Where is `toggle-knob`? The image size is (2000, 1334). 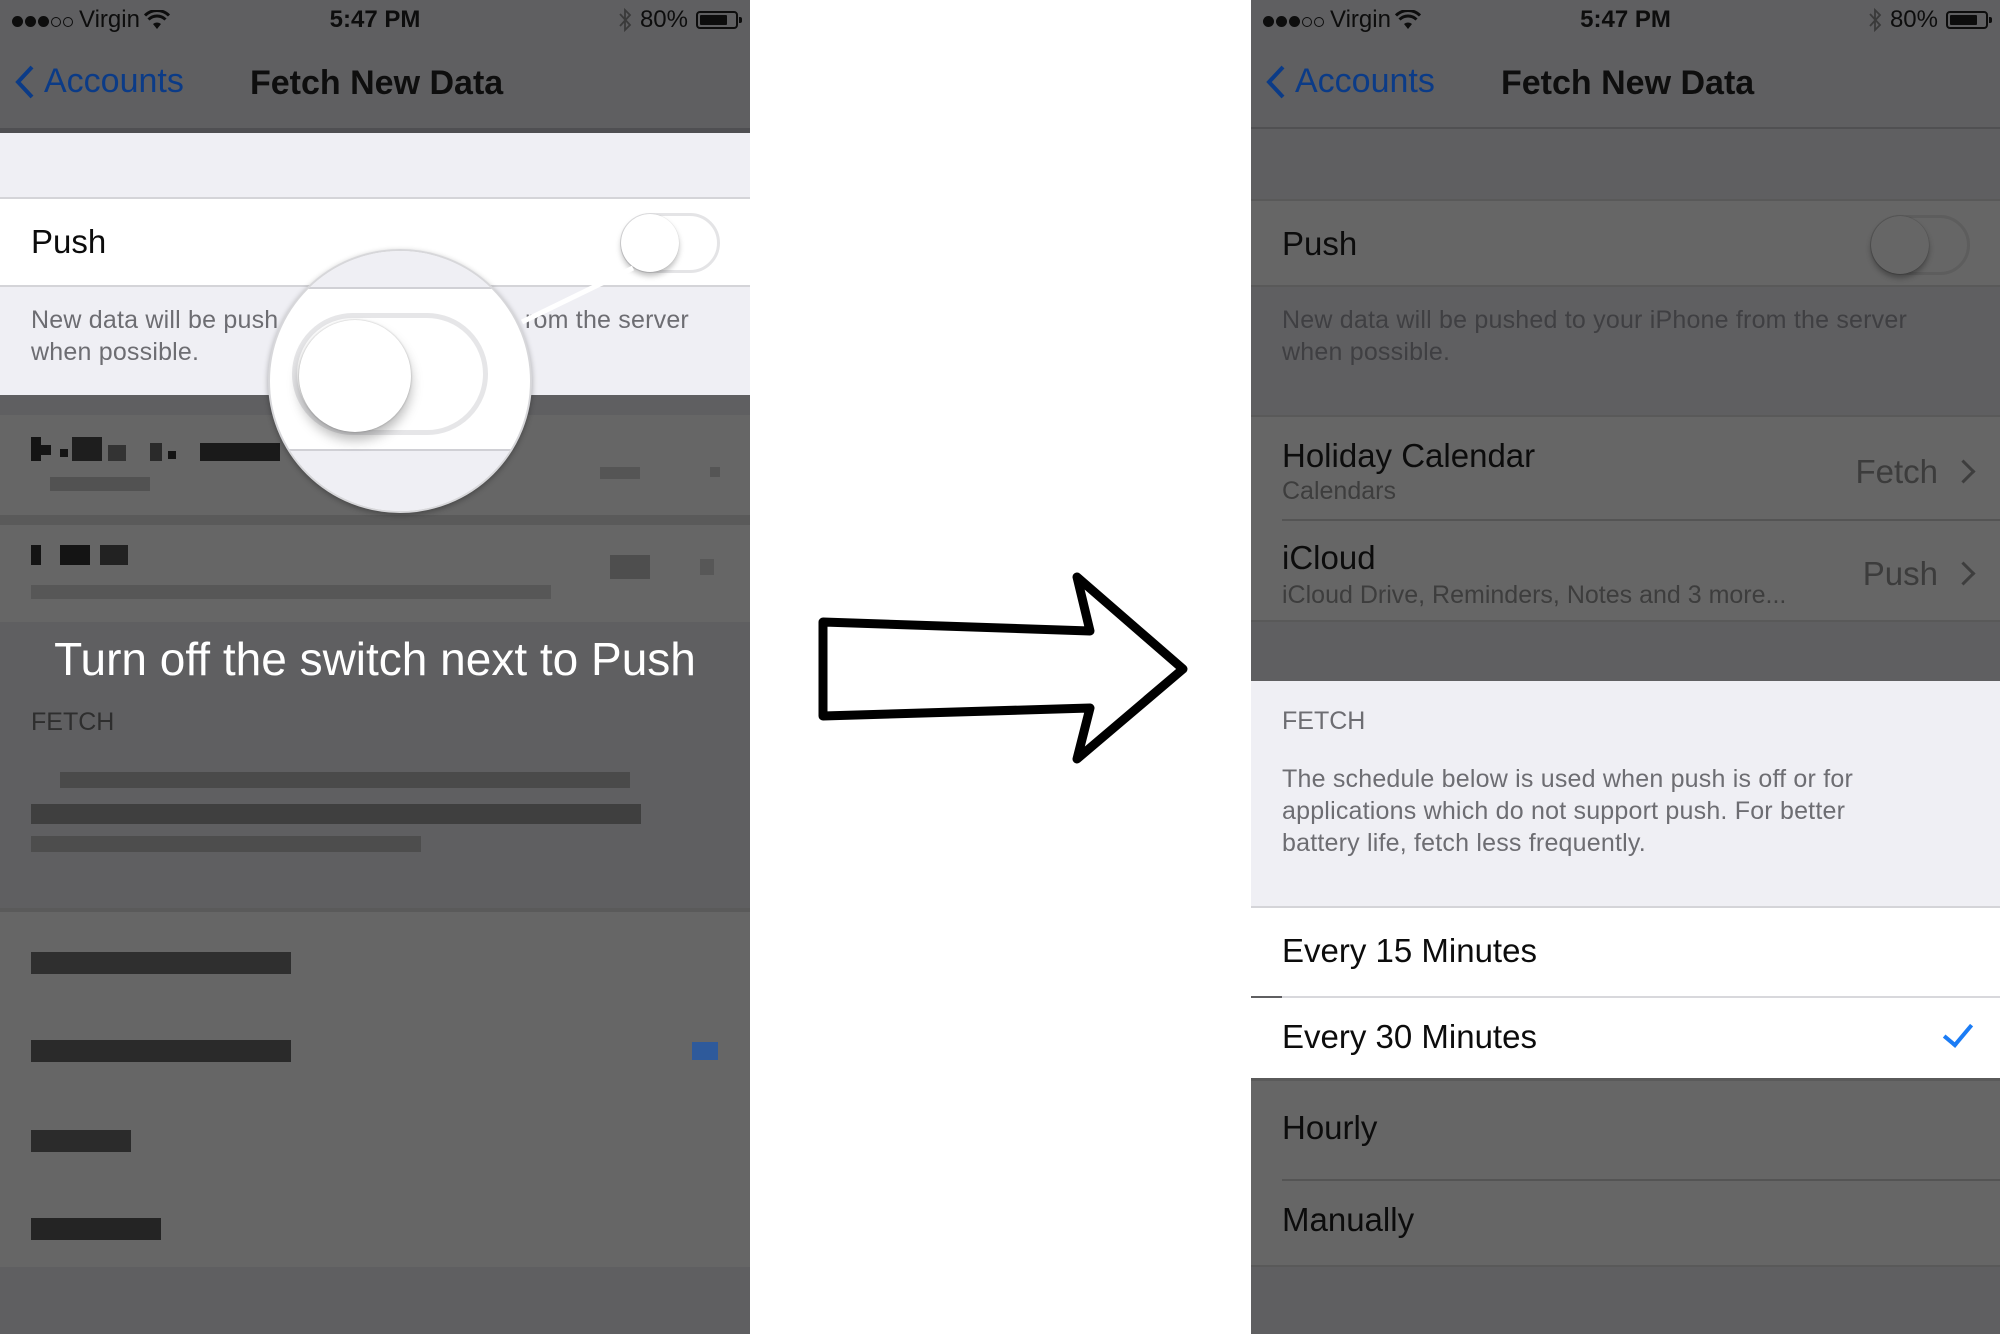
toggle-knob is located at coordinates (1900, 245).